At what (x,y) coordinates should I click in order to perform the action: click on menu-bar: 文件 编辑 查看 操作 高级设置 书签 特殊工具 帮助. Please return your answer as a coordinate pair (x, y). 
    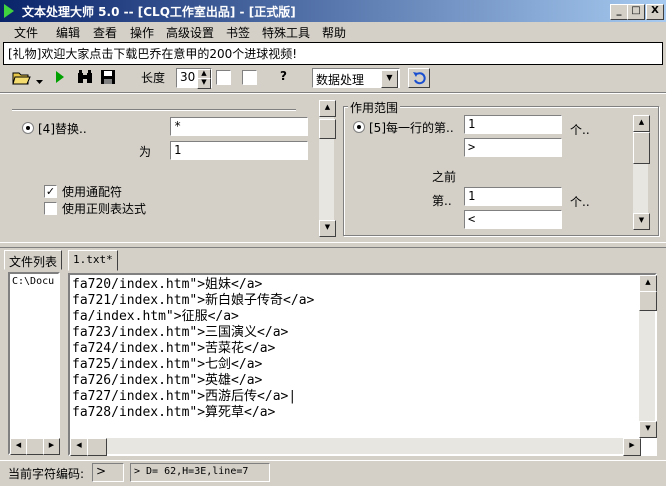
    Looking at the image, I should click on (333, 31).